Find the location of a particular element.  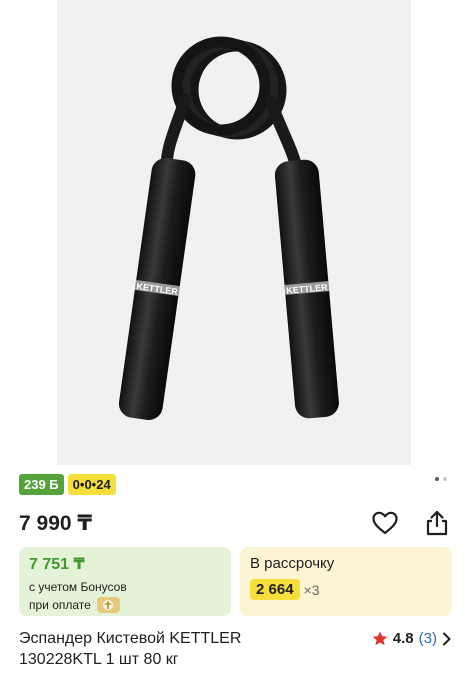

installment-card: В рассрочку 2 664 ×3 is located at coordinates (346, 581).